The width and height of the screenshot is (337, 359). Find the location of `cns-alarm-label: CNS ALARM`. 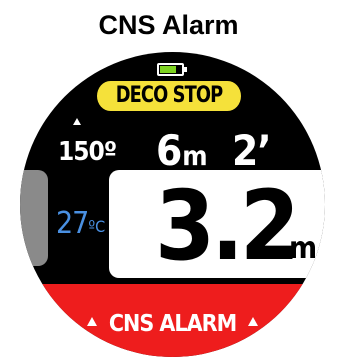

cns-alarm-label: CNS ALARM is located at coordinates (172, 324).